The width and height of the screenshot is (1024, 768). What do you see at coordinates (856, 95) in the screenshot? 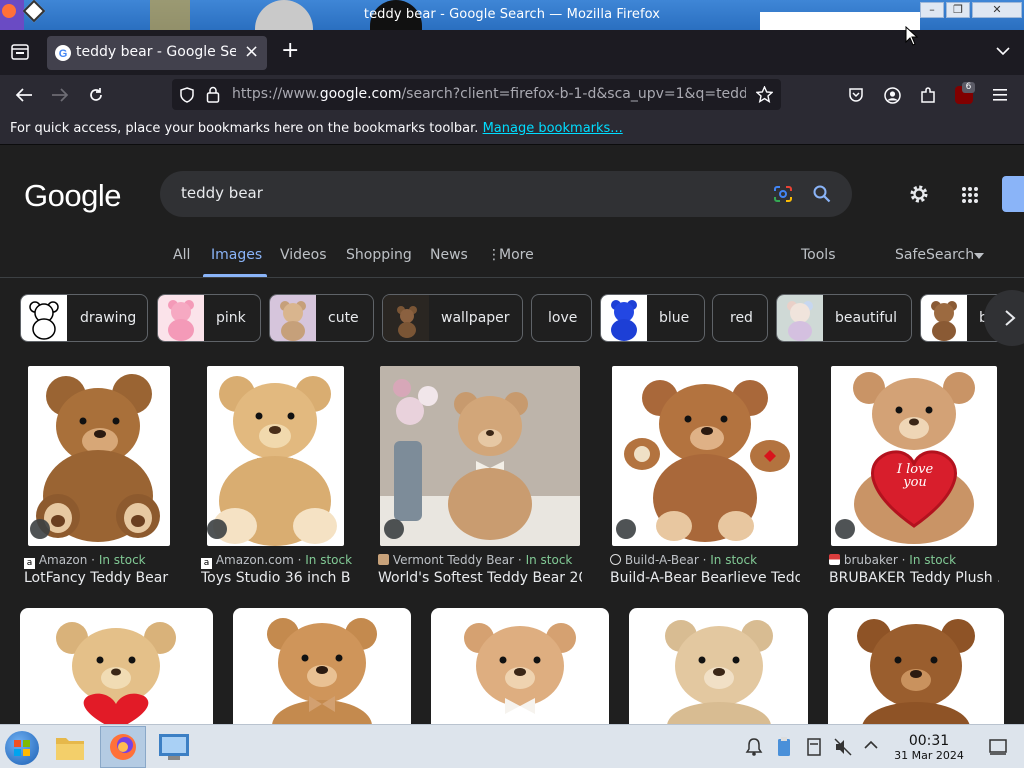
I see `pocket-icon` at bounding box center [856, 95].